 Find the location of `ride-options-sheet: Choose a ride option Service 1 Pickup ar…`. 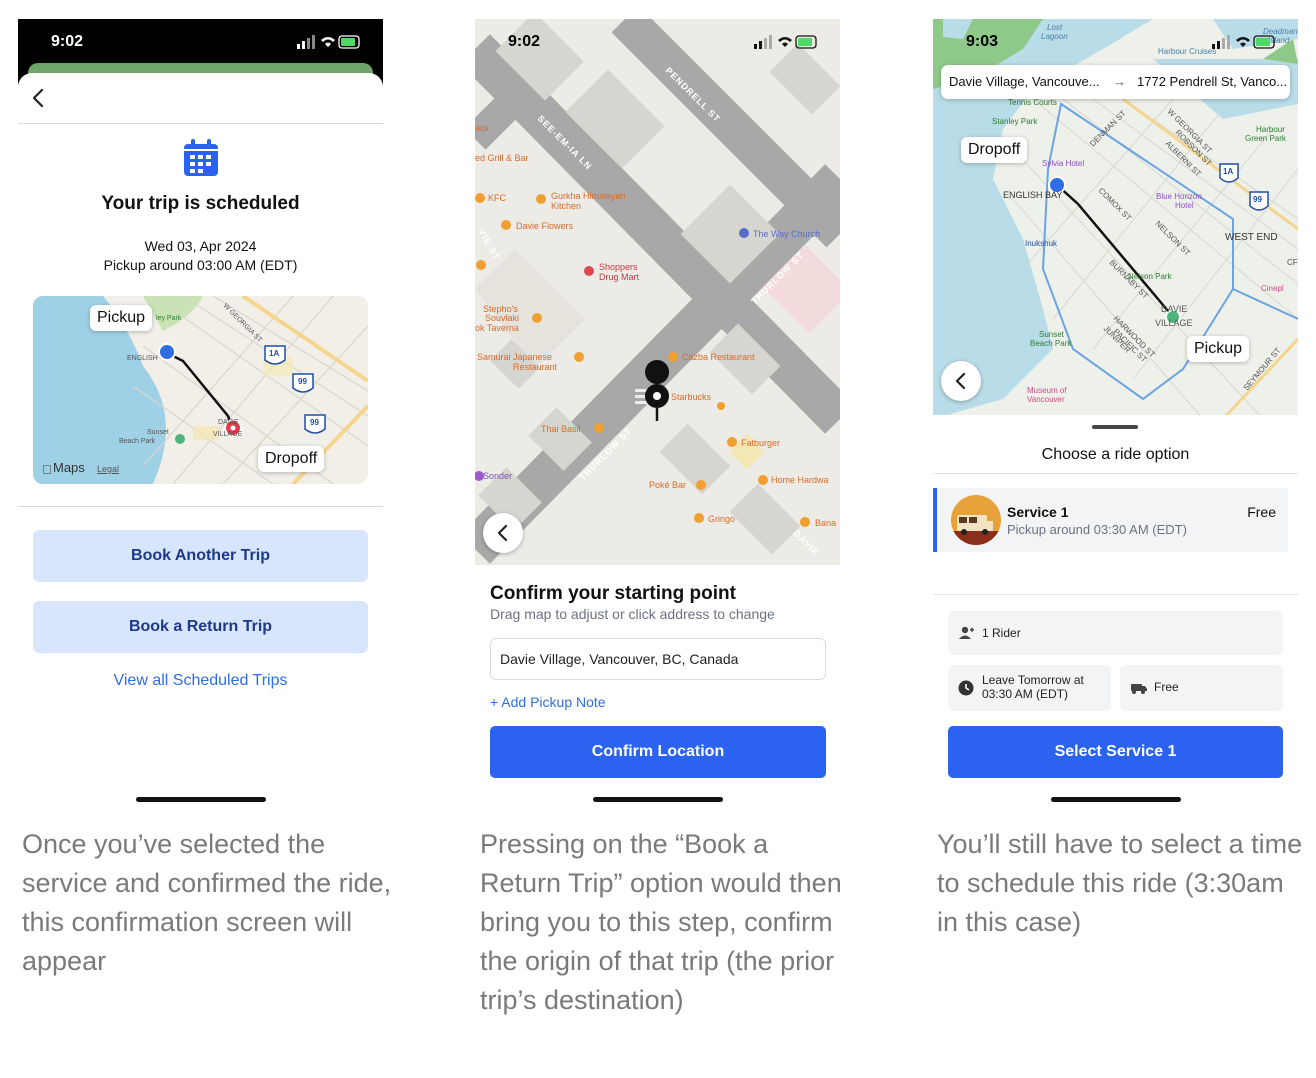

ride-options-sheet: Choose a ride option Service 1 Pickup ar… is located at coordinates (1115, 612).